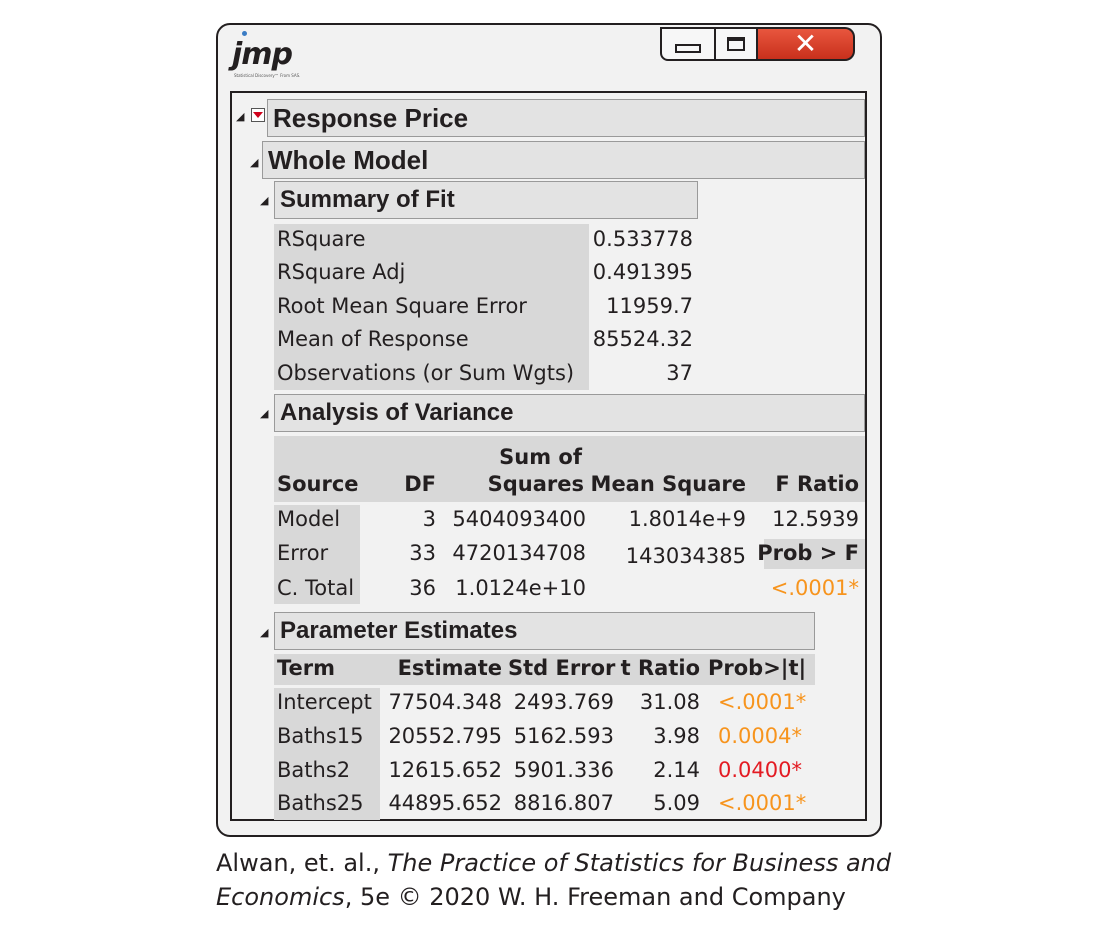 This screenshot has height=938, width=1100. Describe the element at coordinates (814, 588) in the screenshot. I see `prob-f-value: <.0001*` at that location.